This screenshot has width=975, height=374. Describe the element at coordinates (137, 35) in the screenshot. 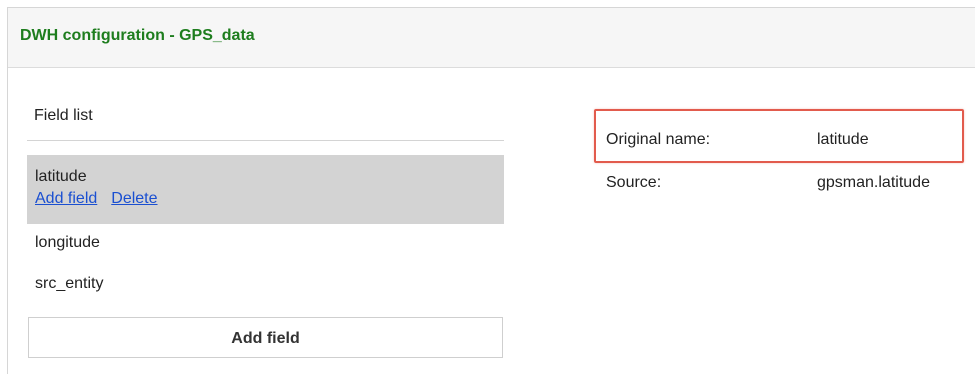

I see `page-title: DWH configuration - GPS_data` at that location.